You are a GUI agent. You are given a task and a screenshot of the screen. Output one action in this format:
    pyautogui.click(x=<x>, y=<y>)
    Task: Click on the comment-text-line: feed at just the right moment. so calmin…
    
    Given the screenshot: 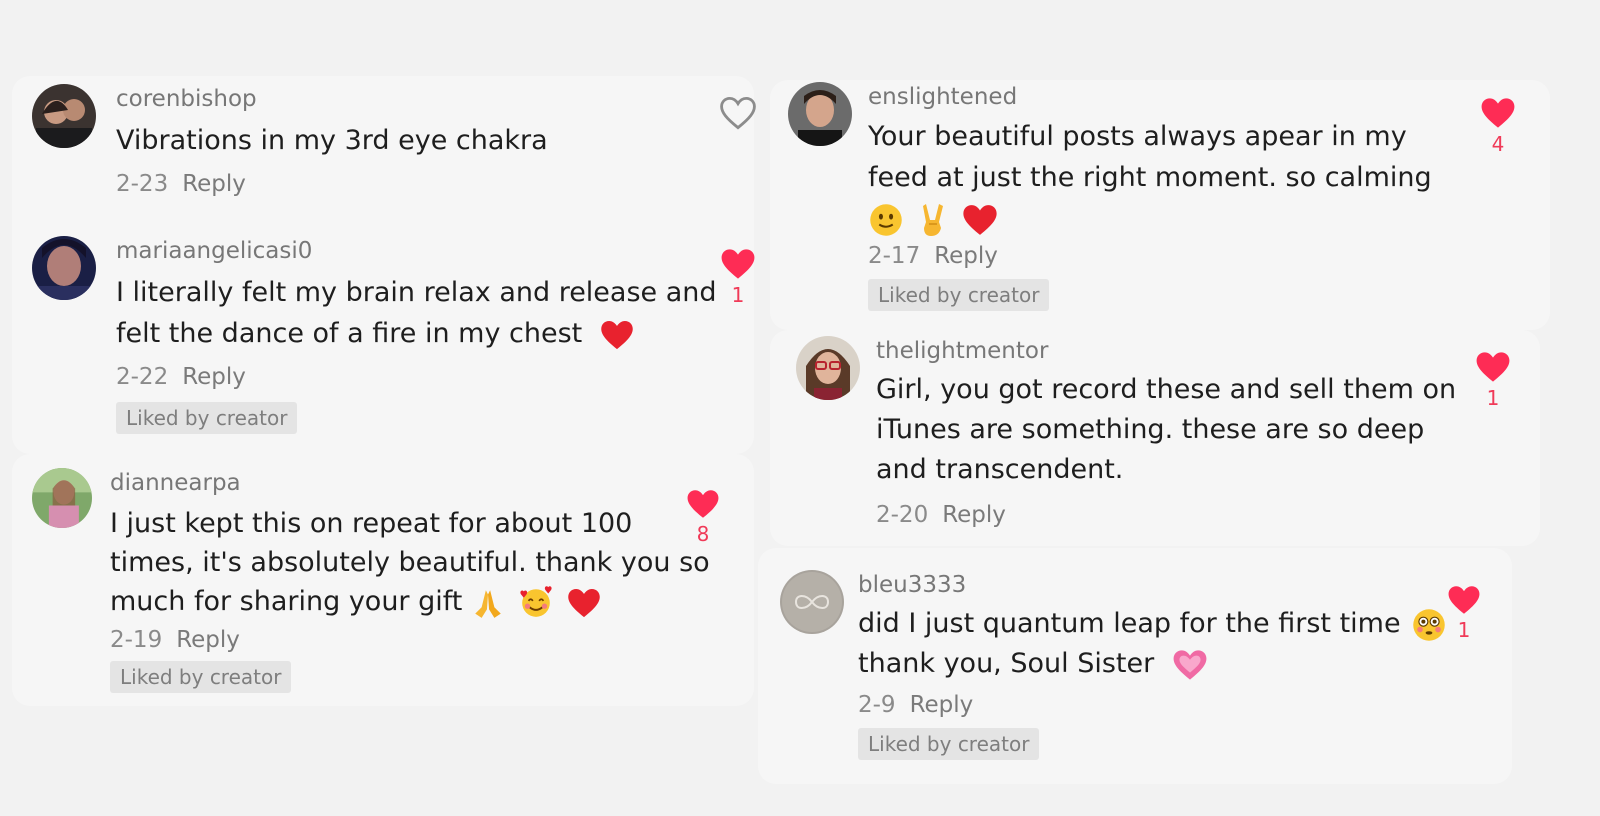 What is the action you would take?
    pyautogui.click(x=1150, y=177)
    